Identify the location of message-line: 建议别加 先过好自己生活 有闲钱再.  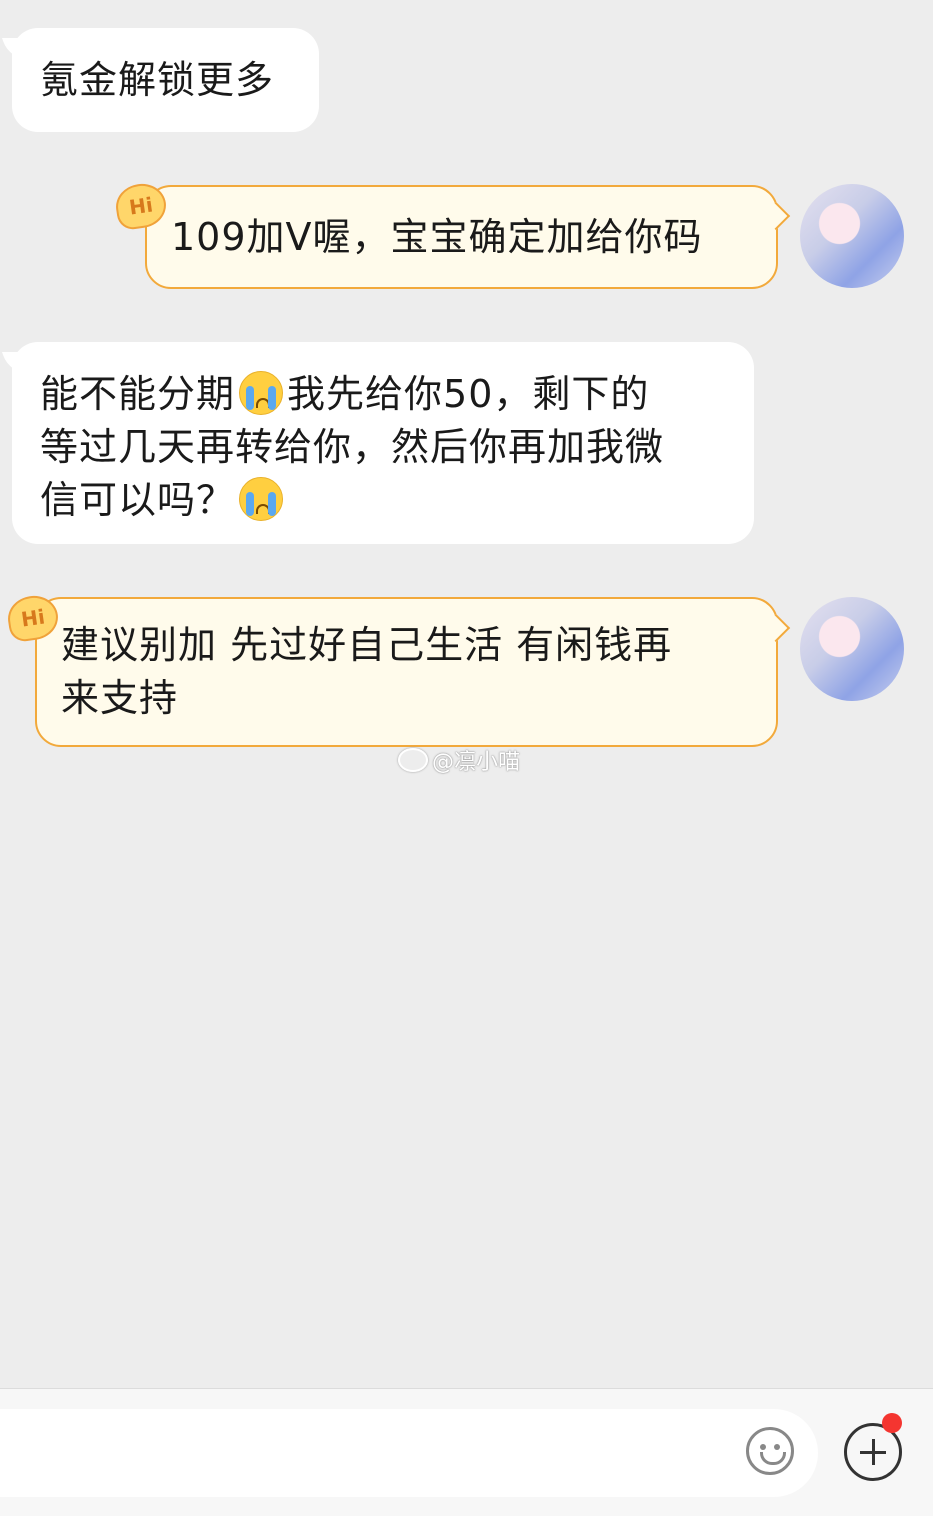
(367, 645).